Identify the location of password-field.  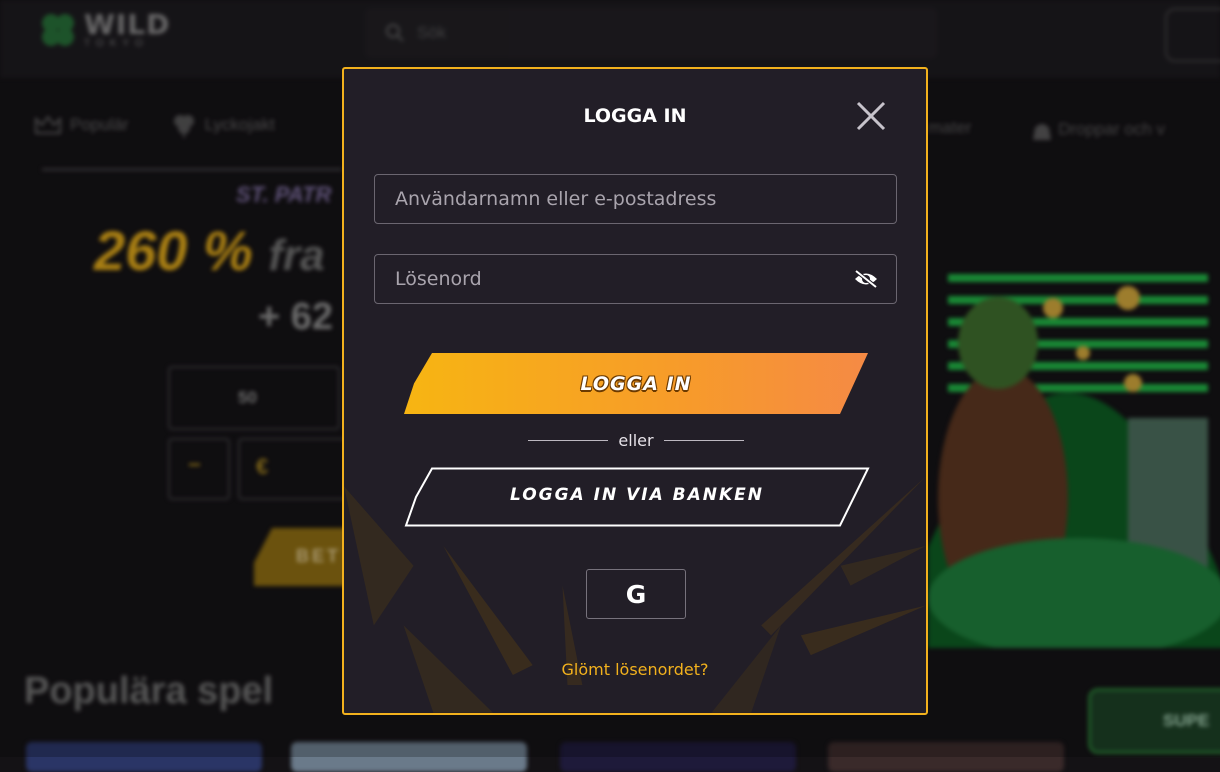
(635, 279).